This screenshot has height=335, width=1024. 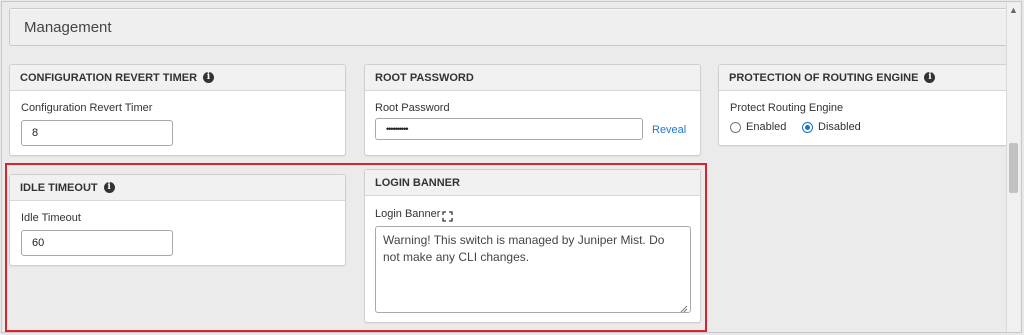 I want to click on root-password-input: ••••••••••, so click(x=509, y=129).